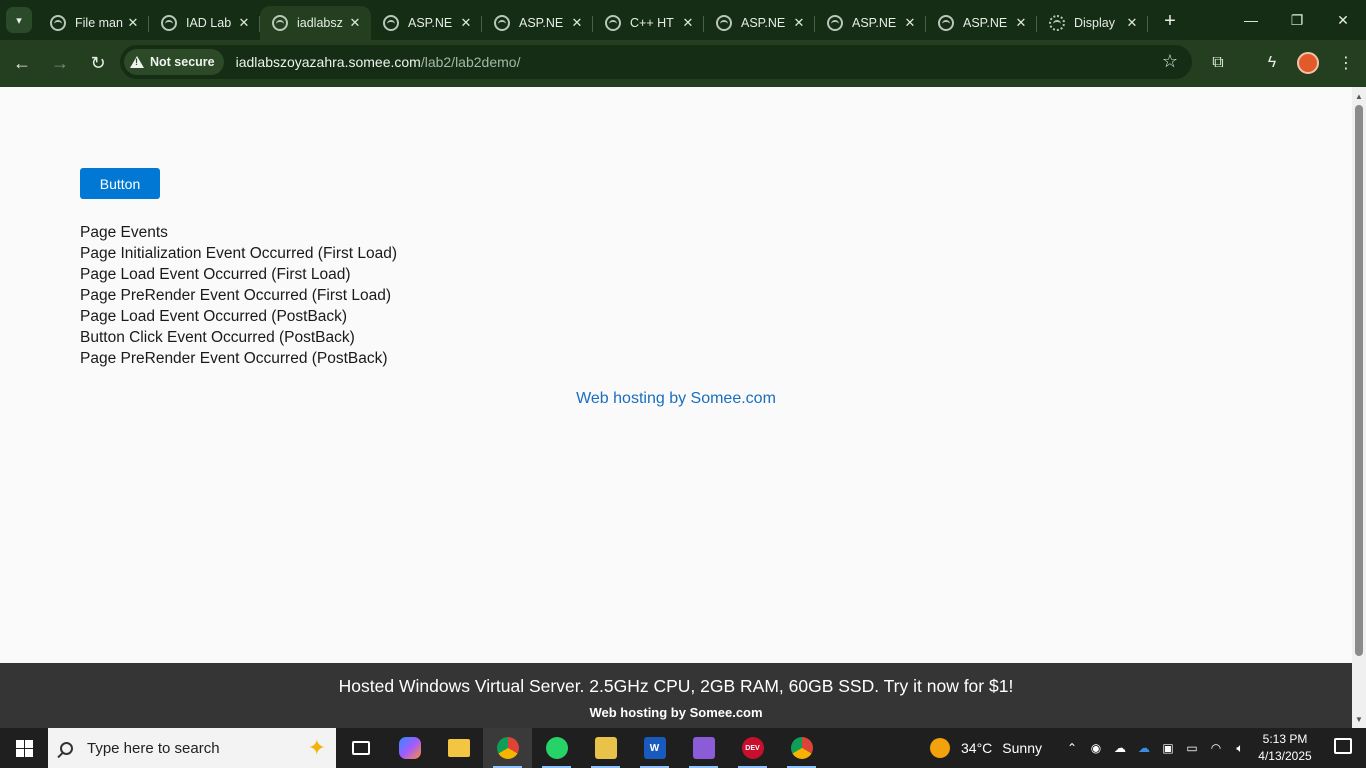 This screenshot has height=768, width=1366. Describe the element at coordinates (1170, 61) in the screenshot. I see `star-icon: ☆` at that location.